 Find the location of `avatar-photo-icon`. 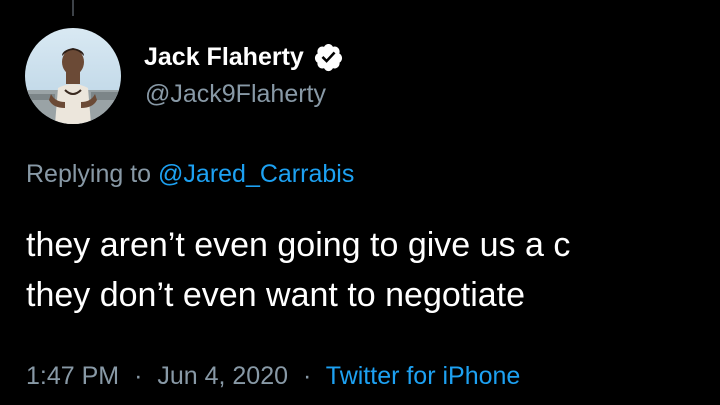

avatar-photo-icon is located at coordinates (73, 76).